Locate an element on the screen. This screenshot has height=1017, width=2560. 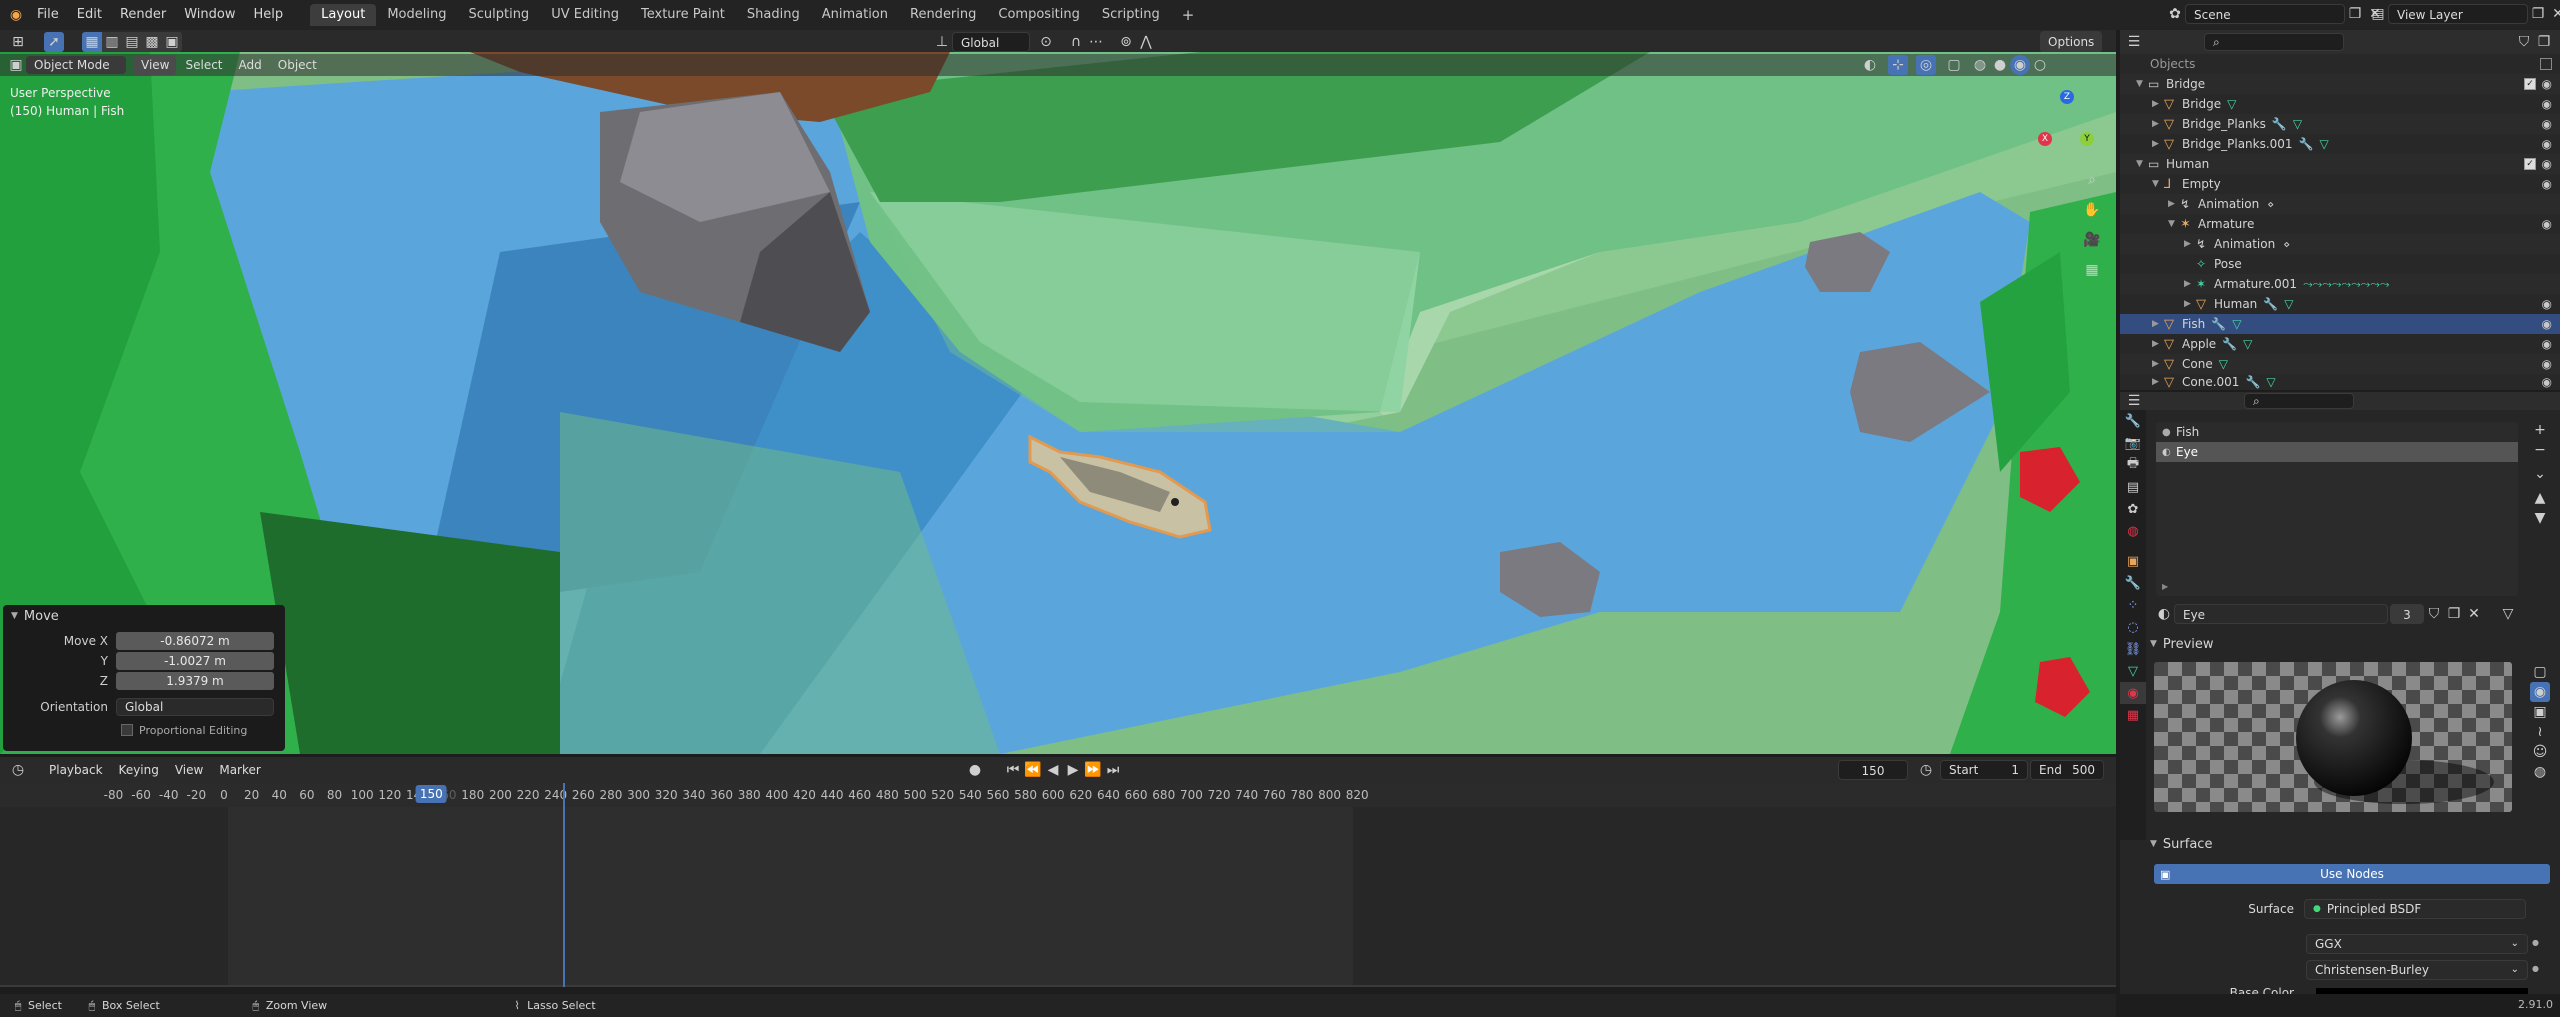
tab-sculpting: Sculpting is located at coordinates (498, 15).